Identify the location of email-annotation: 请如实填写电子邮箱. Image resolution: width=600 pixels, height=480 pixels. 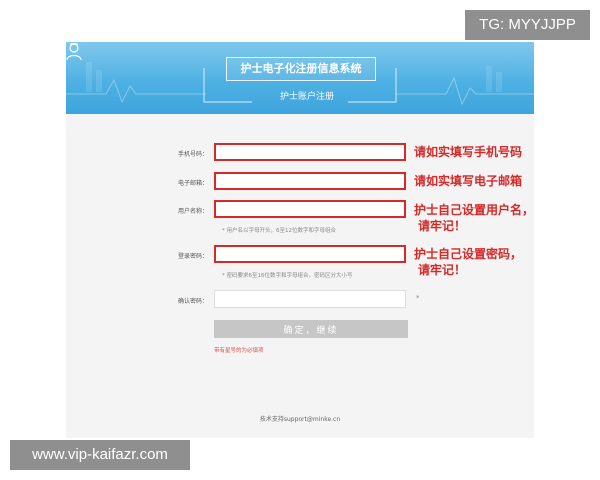
(468, 181).